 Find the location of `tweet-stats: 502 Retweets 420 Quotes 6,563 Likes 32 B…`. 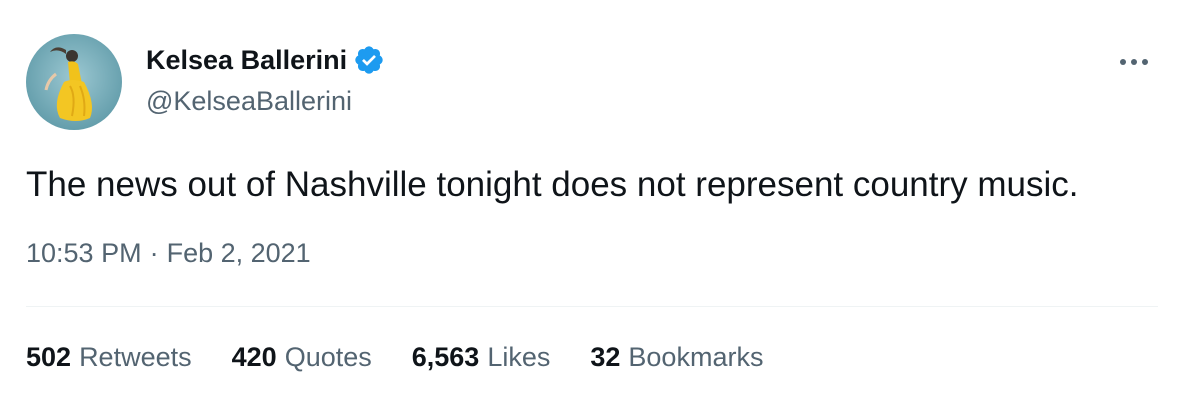

tweet-stats: 502 Retweets 420 Quotes 6,563 Likes 32 B… is located at coordinates (414, 357).